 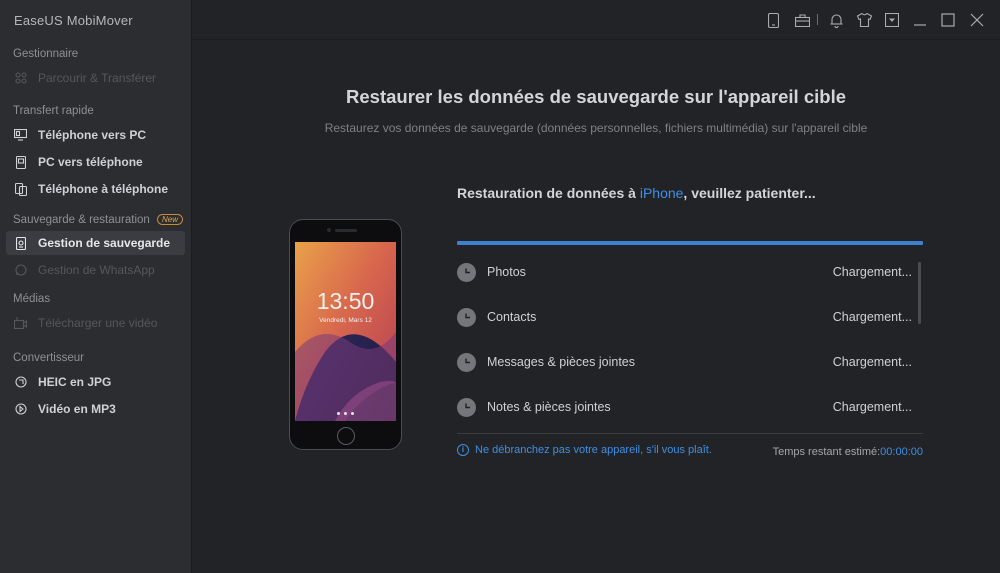 I want to click on sidebar-item-heic-jpg: HEIC en JPG, so click(x=95, y=382).